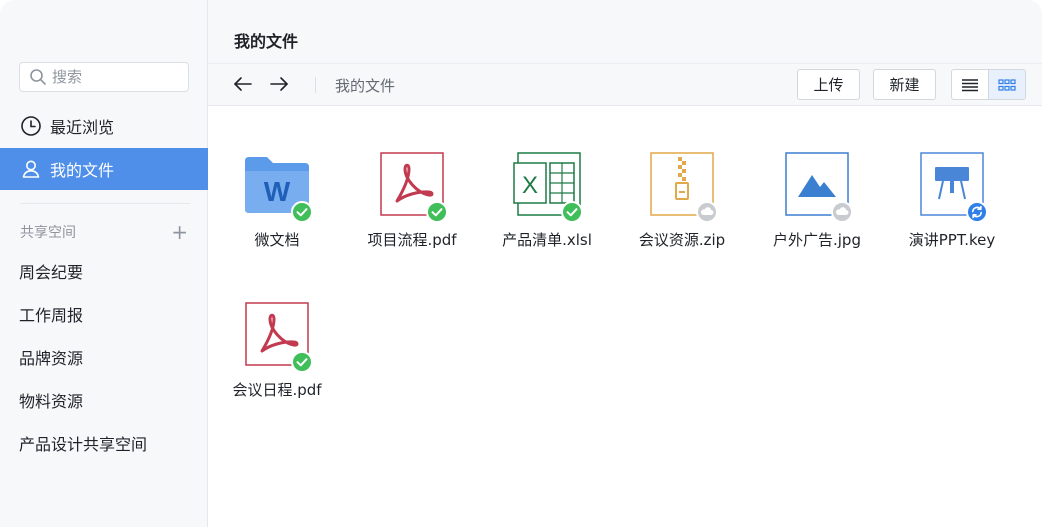 The image size is (1042, 527). What do you see at coordinates (412, 205) in the screenshot?
I see `file-item-pdf-process: 项目流程.pdf` at bounding box center [412, 205].